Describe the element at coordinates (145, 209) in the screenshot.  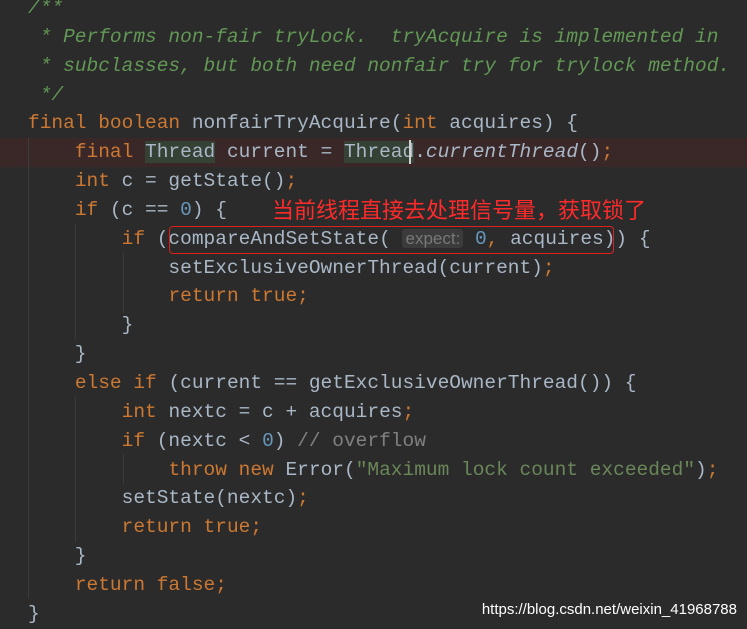
I see `code-token: (c ==` at that location.